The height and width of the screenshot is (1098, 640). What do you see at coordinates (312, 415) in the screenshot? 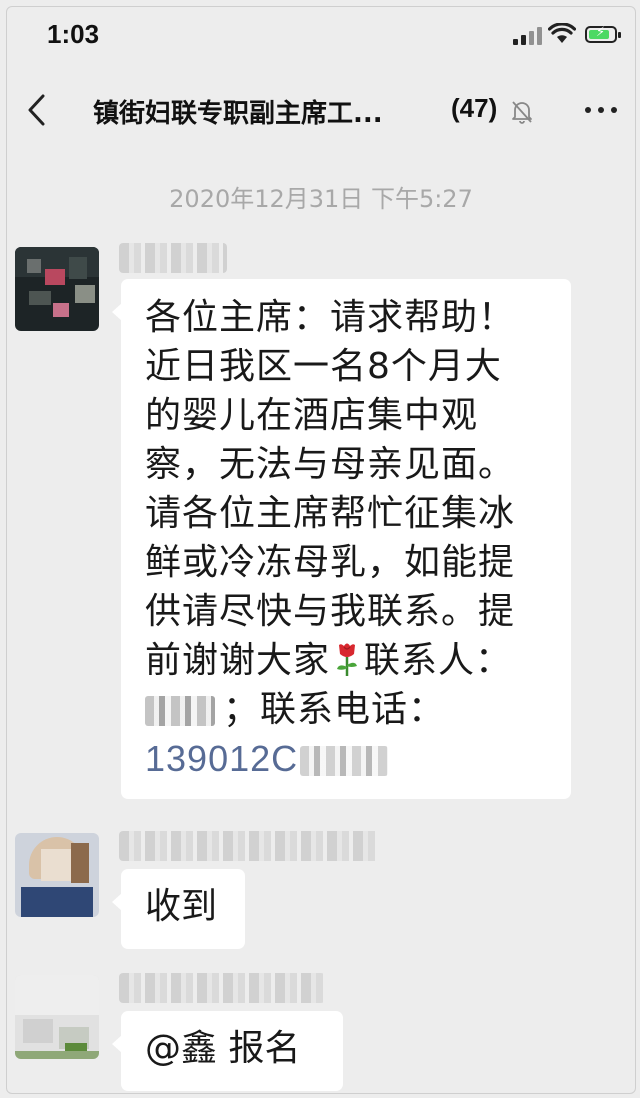
I see `message-line: 的婴儿在酒店集中观` at bounding box center [312, 415].